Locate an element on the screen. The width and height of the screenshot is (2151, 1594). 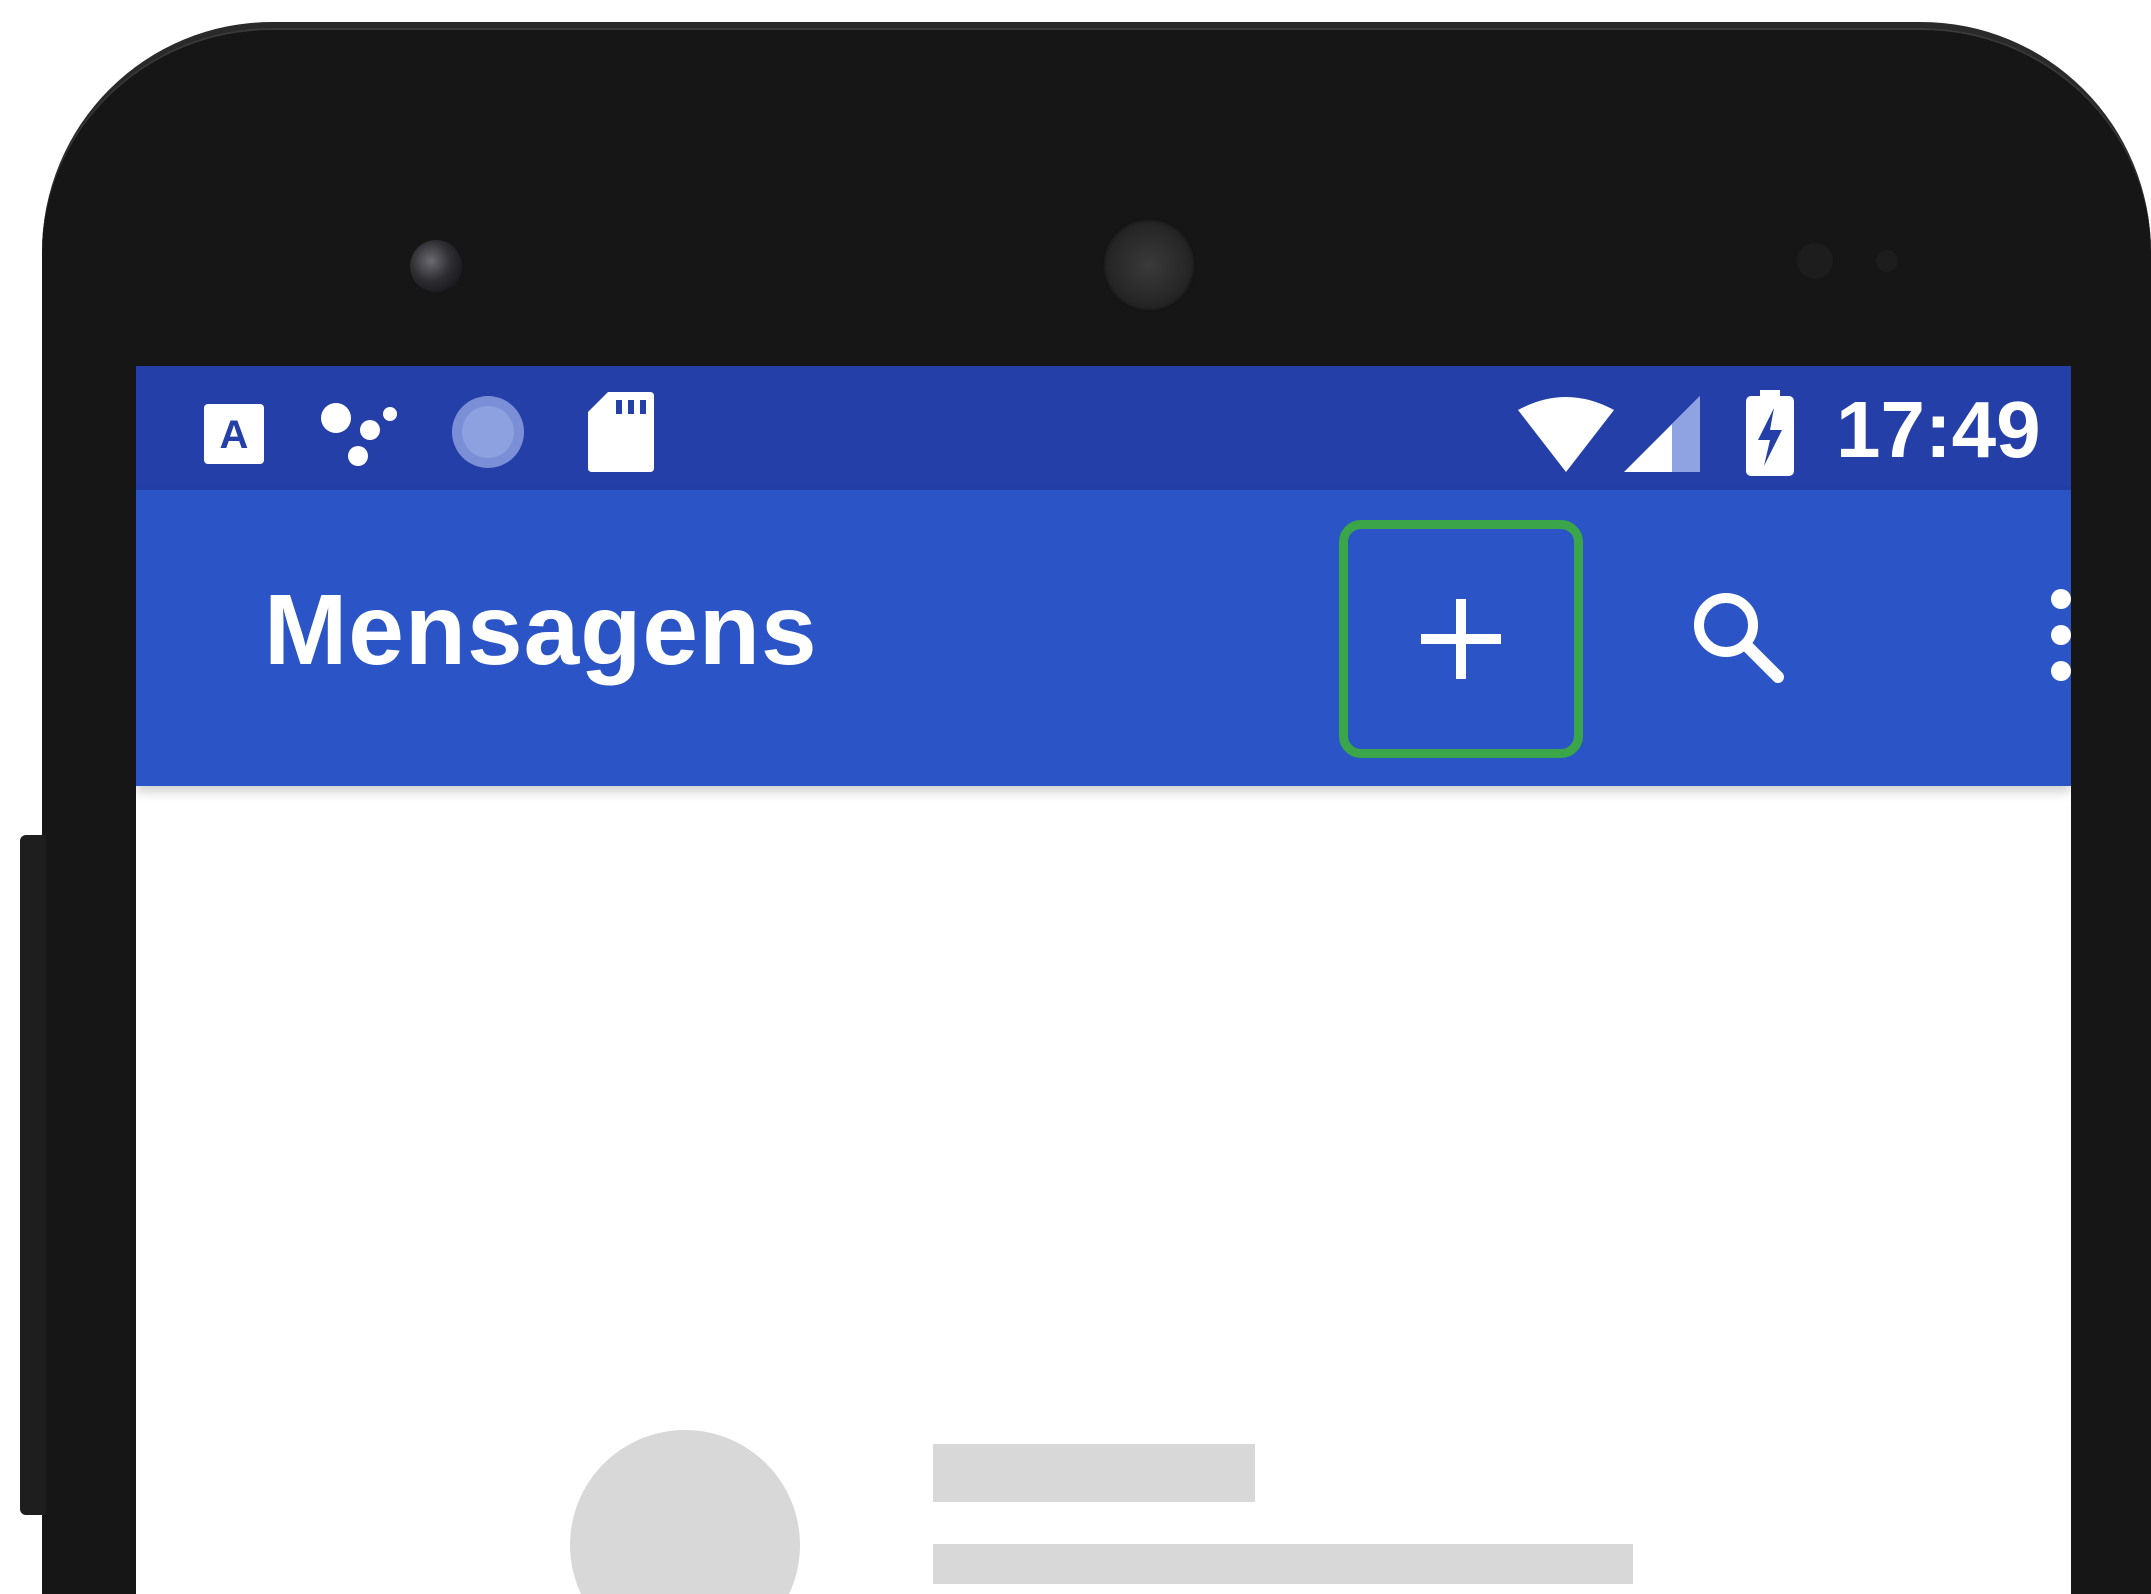
signal-icon is located at coordinates (1662, 434).